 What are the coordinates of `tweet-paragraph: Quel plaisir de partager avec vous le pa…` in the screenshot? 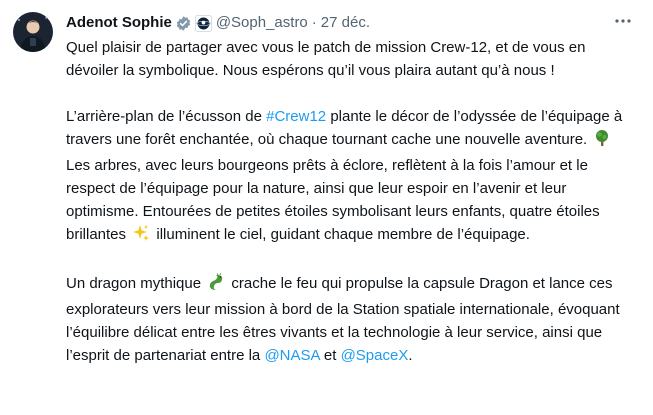 It's located at (353, 59).